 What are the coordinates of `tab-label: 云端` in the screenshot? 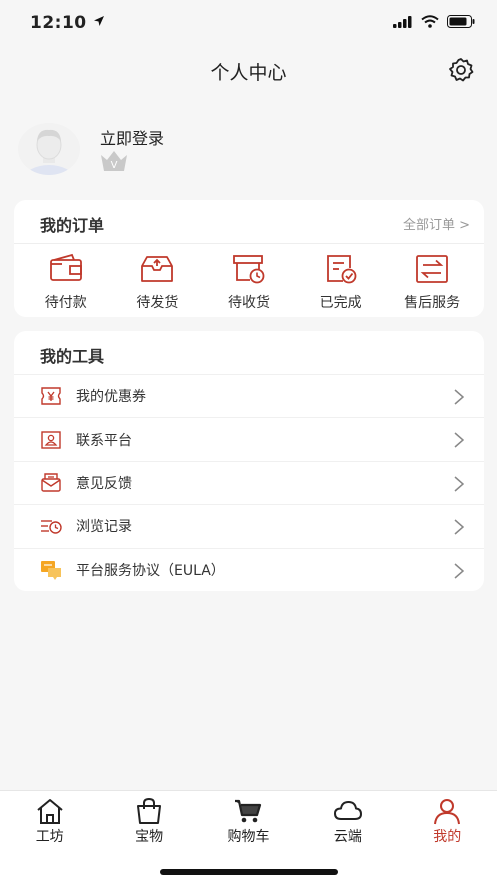 It's located at (347, 837).